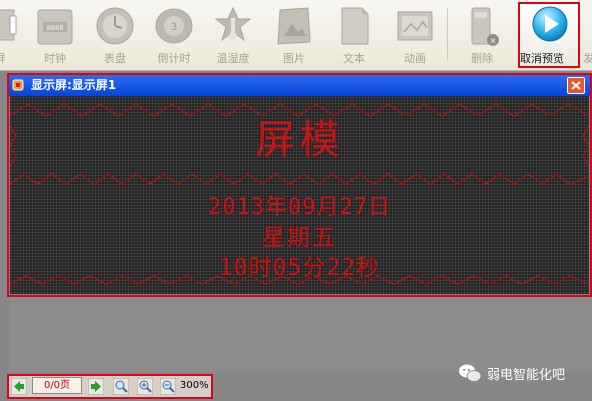  I want to click on svg-text: 8888, so click(55, 28).